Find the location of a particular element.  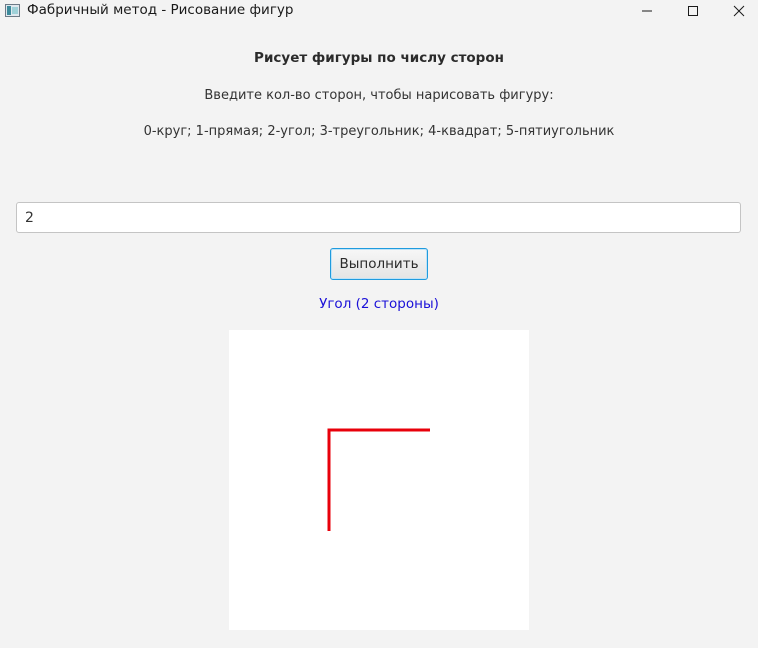

maximize-icon is located at coordinates (693, 11).